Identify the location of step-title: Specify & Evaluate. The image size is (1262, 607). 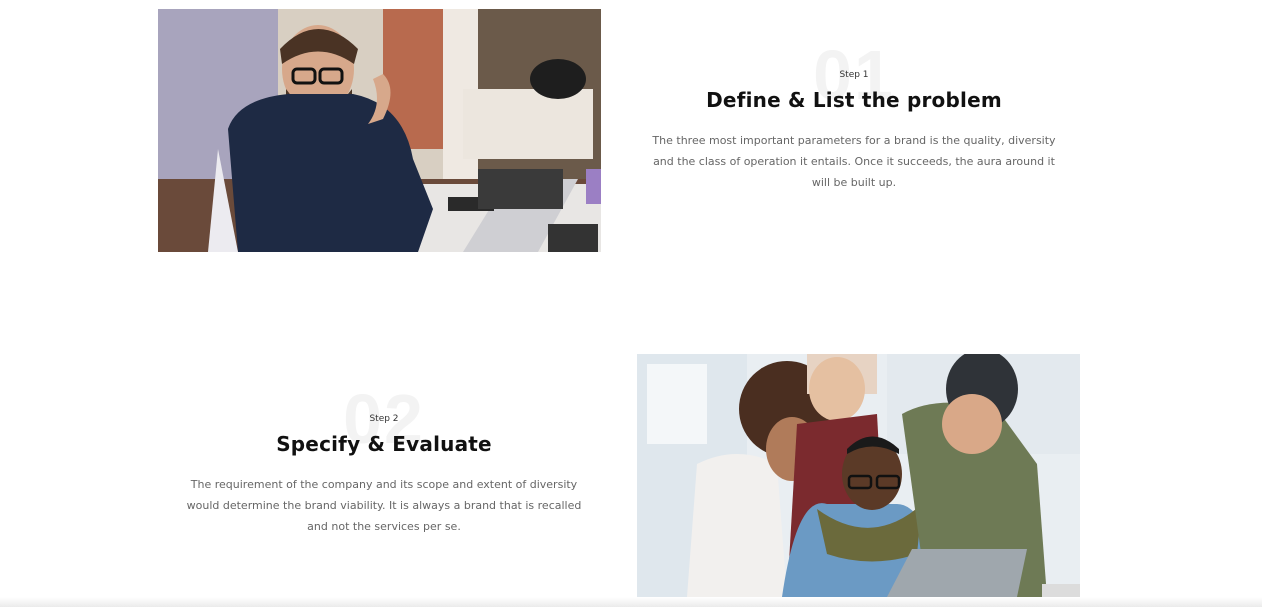
(384, 444).